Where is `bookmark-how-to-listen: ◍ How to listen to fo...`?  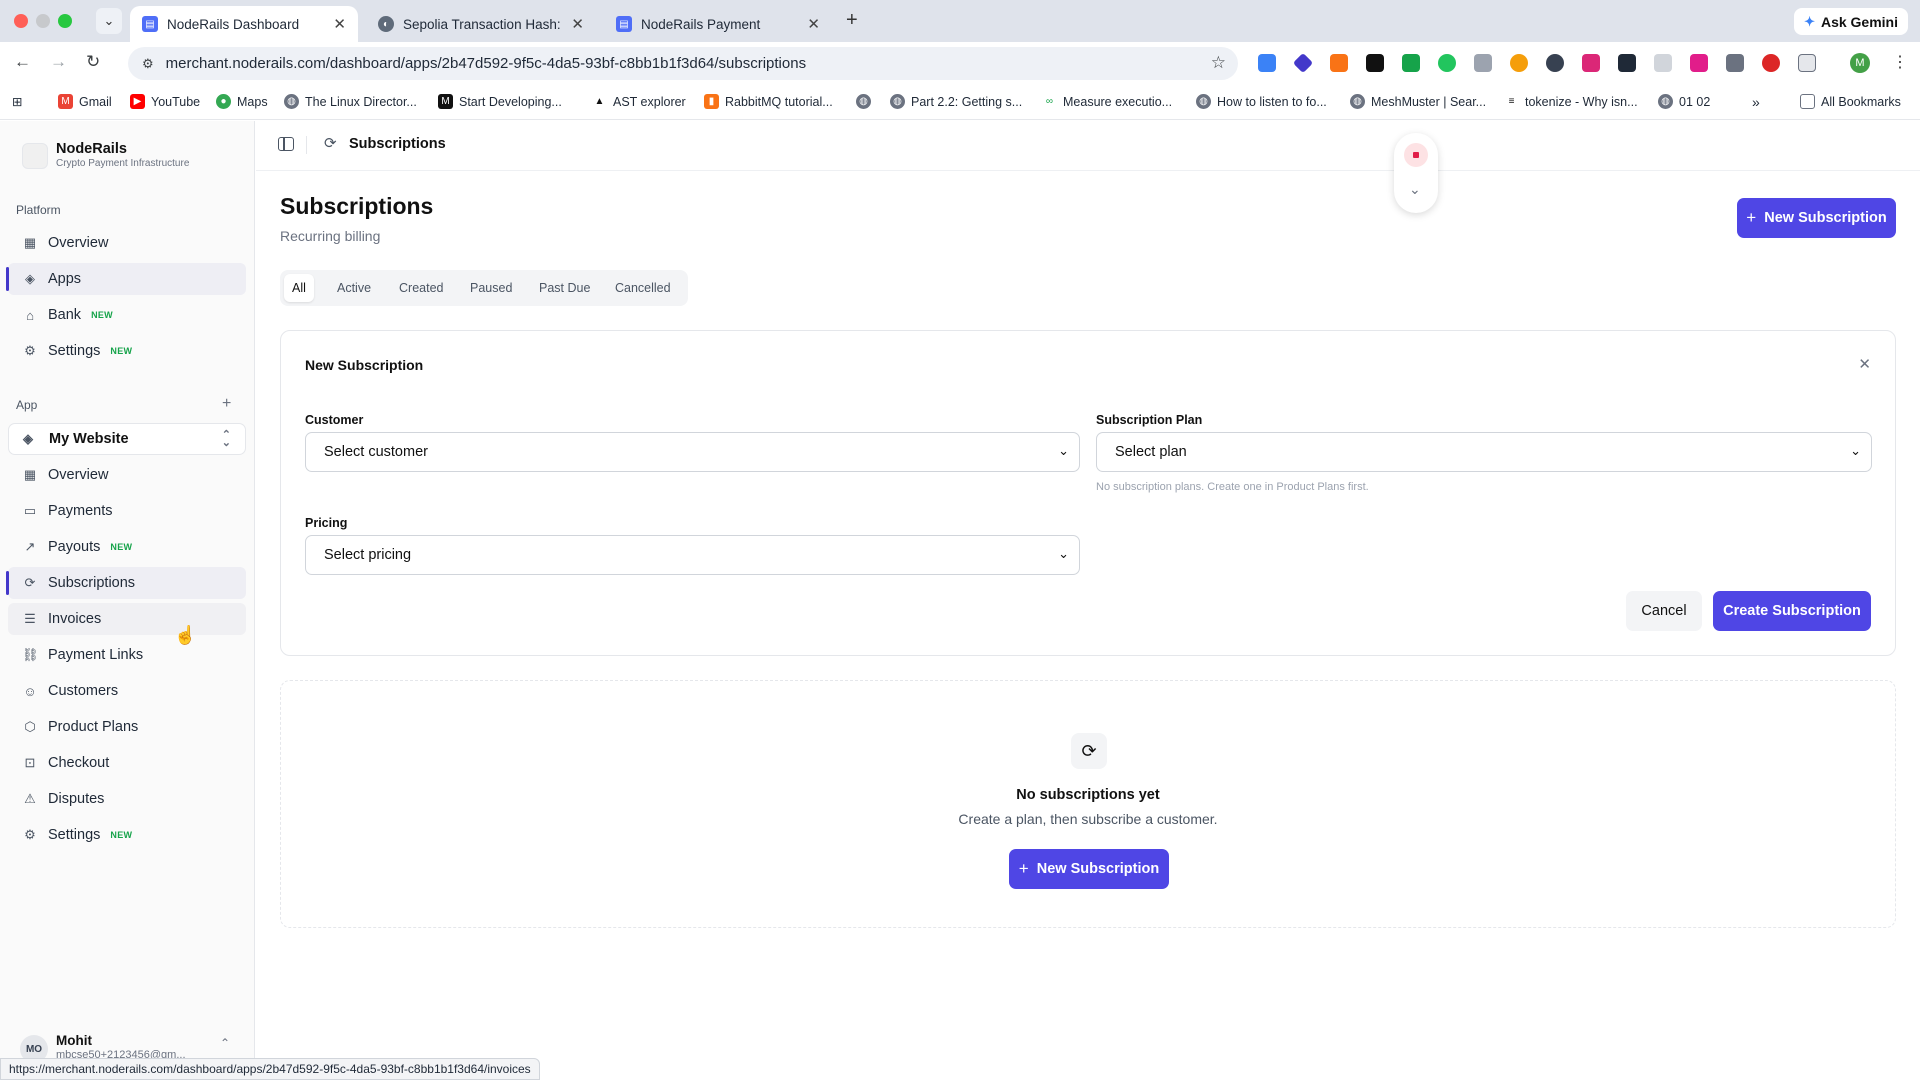 bookmark-how-to-listen: ◍ How to listen to fo... is located at coordinates (1261, 101).